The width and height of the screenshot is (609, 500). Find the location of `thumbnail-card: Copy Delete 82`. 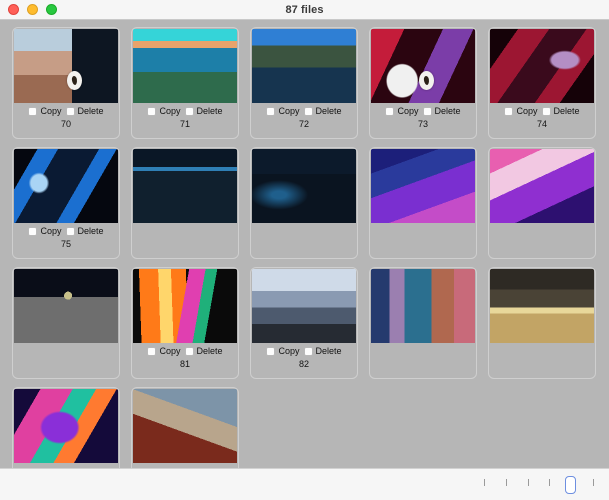

thumbnail-card: Copy Delete 82 is located at coordinates (304, 323).